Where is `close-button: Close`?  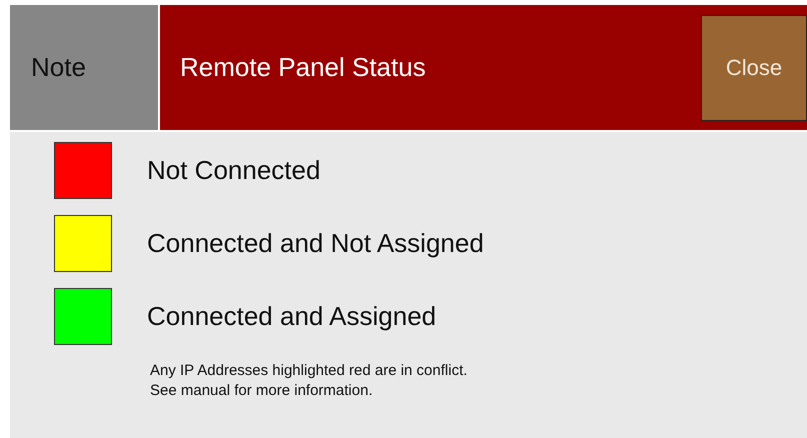
close-button: Close is located at coordinates (754, 67).